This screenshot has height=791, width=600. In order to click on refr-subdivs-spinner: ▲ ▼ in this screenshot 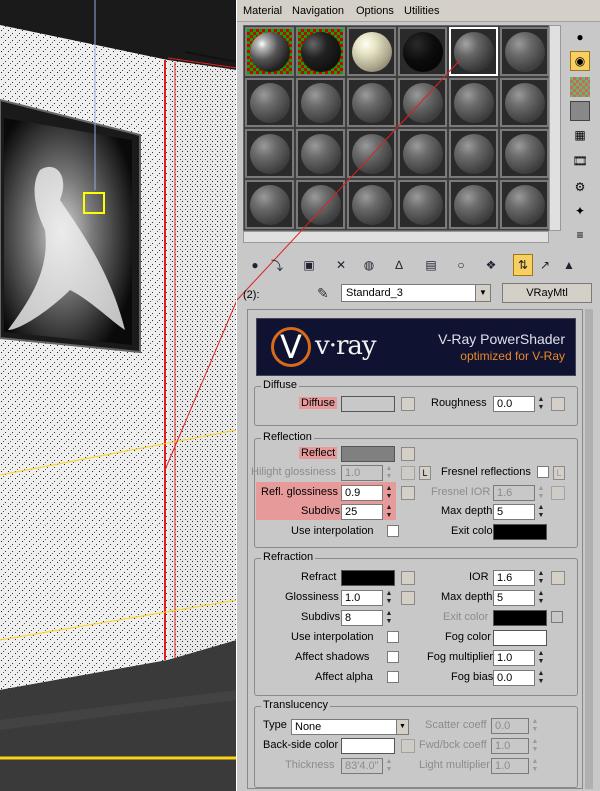, I will do `click(389, 618)`.